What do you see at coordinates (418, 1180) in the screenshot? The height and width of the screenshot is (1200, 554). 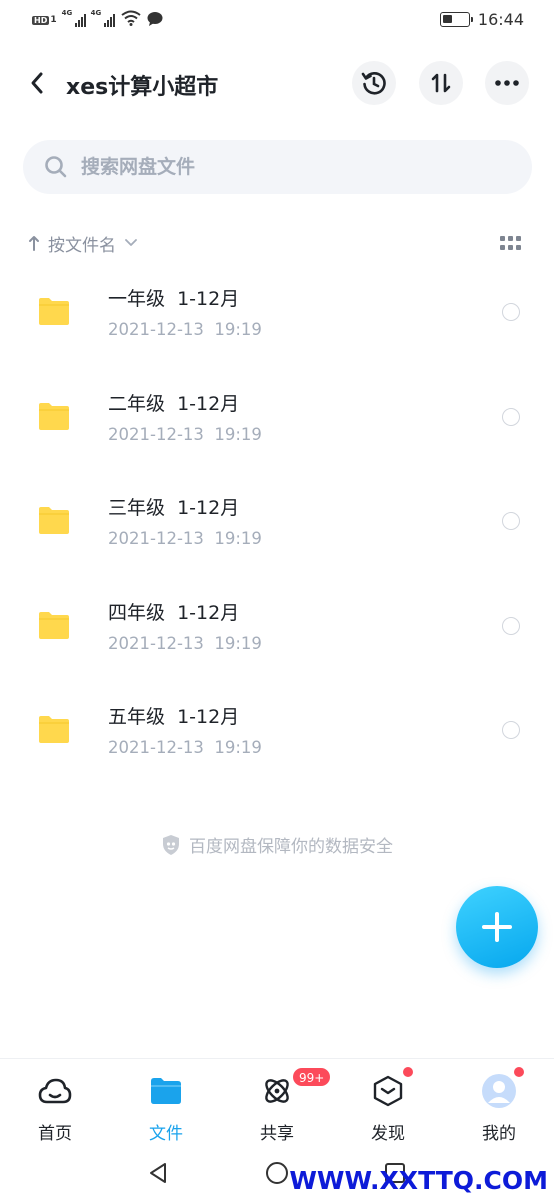 I see `watermark: WWW.XXTTQ.COM` at bounding box center [418, 1180].